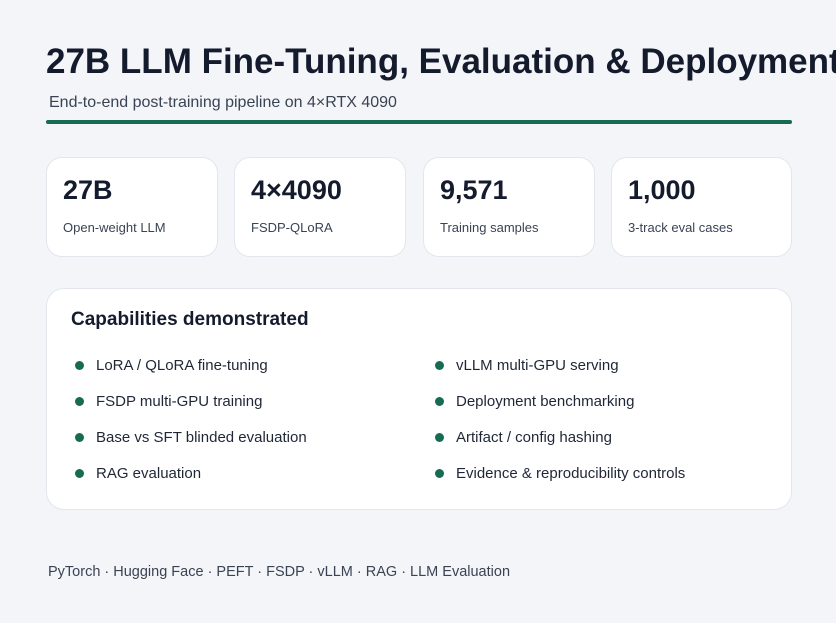 This screenshot has height=623, width=836. I want to click on capability-item: Artifact / config hashing, so click(600, 445).